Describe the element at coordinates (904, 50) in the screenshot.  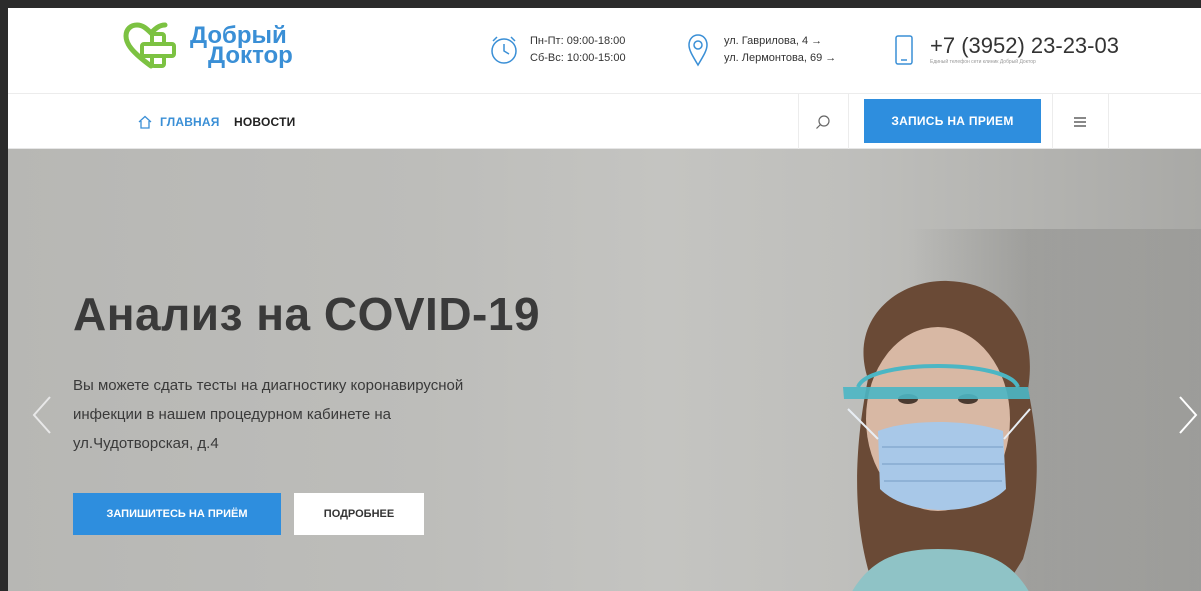
I see `phone-icon` at that location.